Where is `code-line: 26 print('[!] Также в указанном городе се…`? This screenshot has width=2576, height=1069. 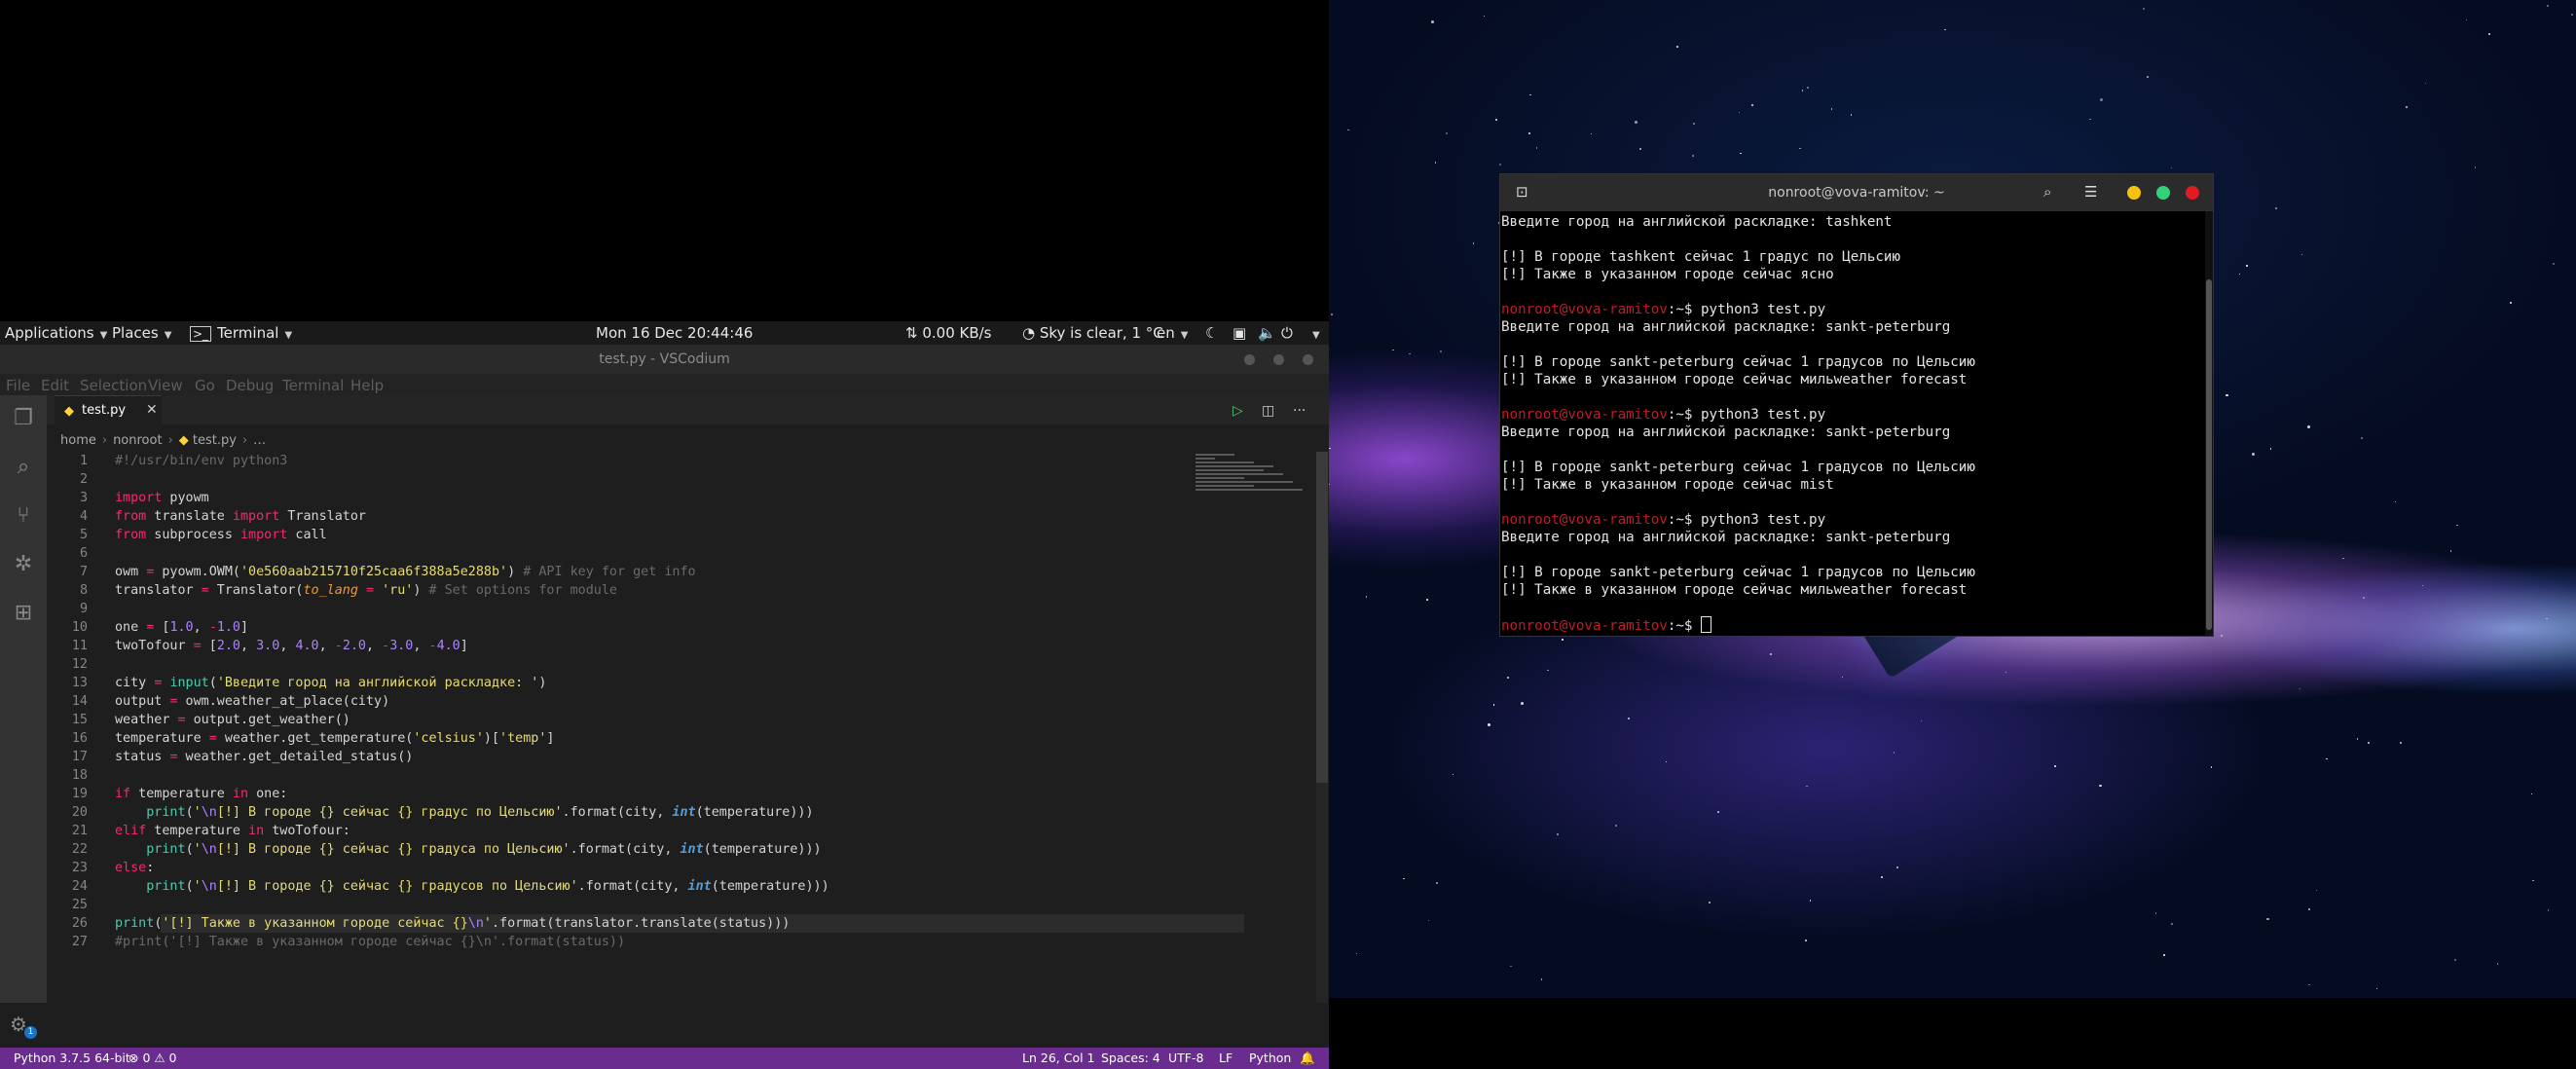 code-line: 26 print('[!] Также в указанном городе се… is located at coordinates (645, 923).